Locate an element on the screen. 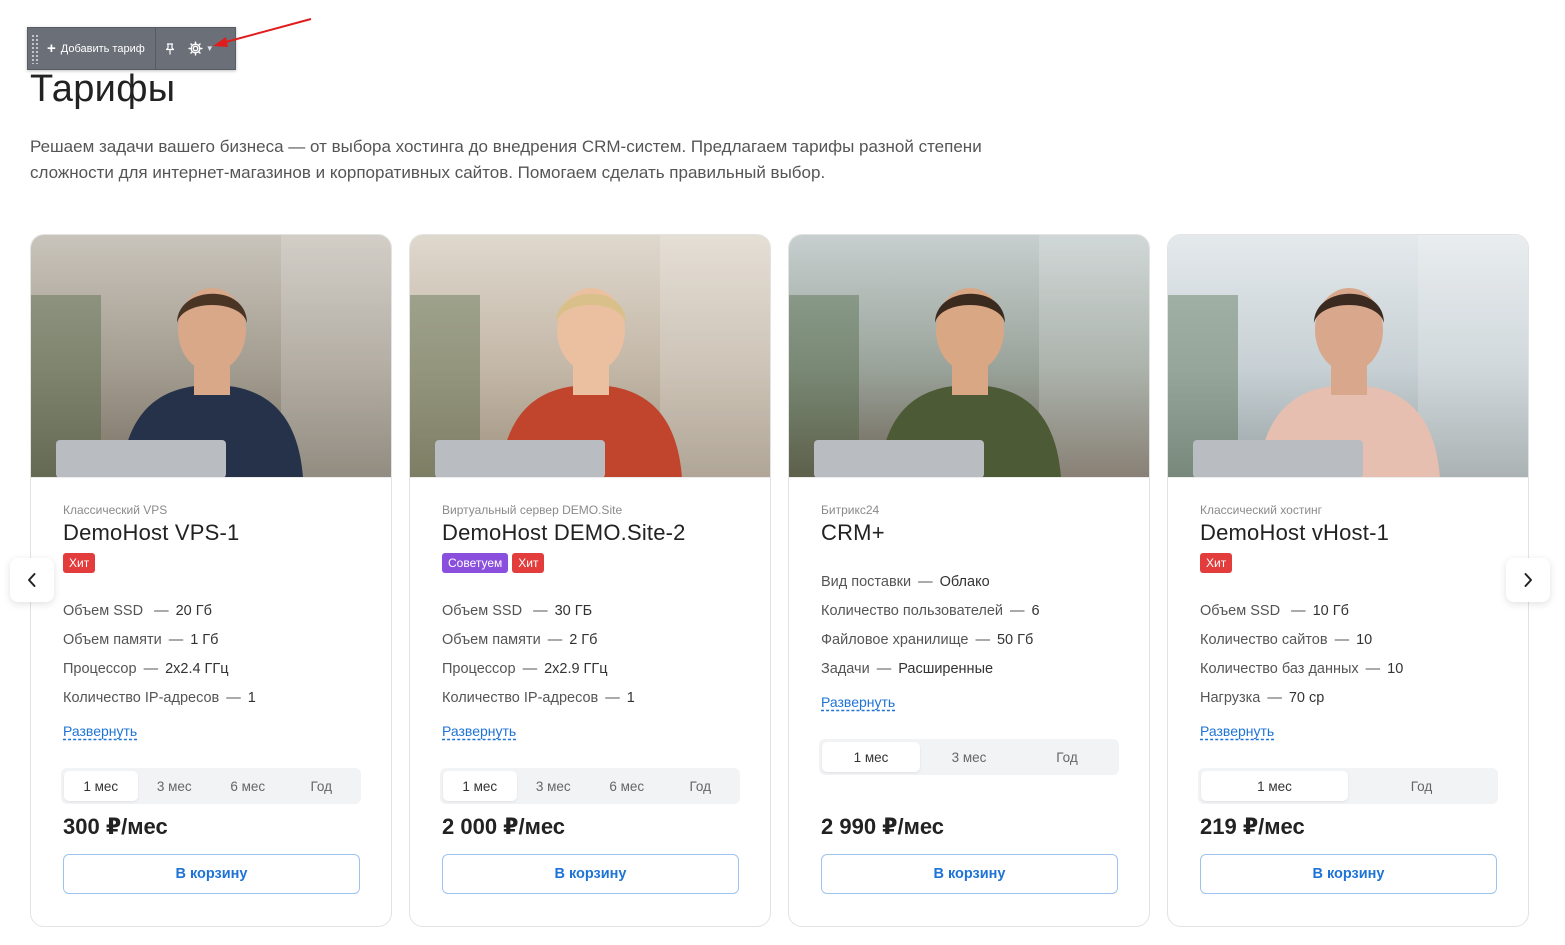 The image size is (1565, 945). spec-value: 30 ГБ is located at coordinates (573, 611).